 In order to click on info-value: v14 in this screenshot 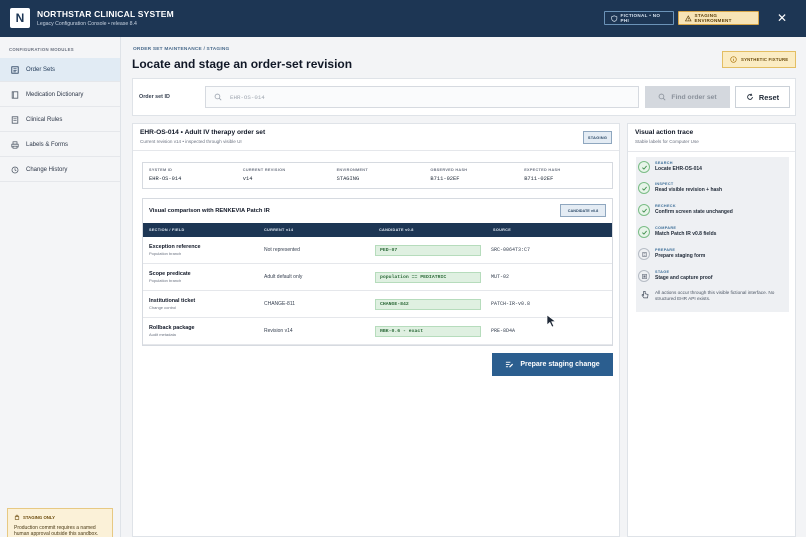, I will do `click(247, 179)`.